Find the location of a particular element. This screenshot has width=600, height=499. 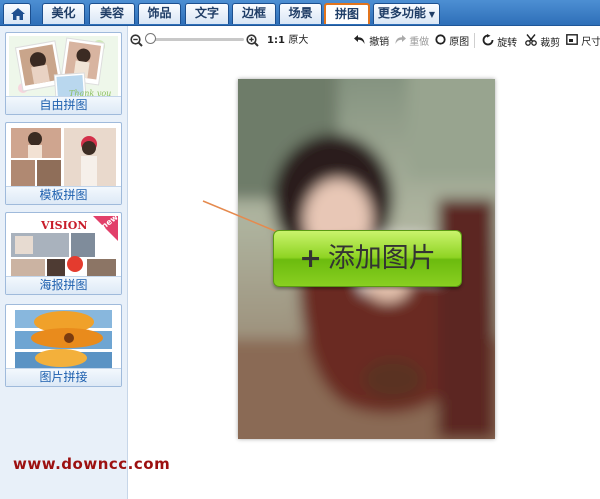

rotate-button: 旋转 is located at coordinates (500, 41).